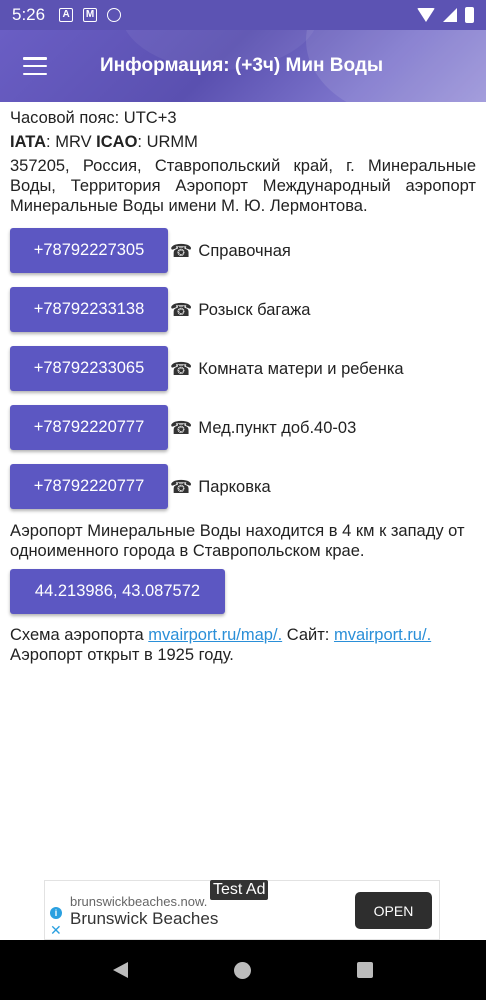 The image size is (486, 1000). I want to click on coordinates-button: 44.213986, 43.087572, so click(117, 591).